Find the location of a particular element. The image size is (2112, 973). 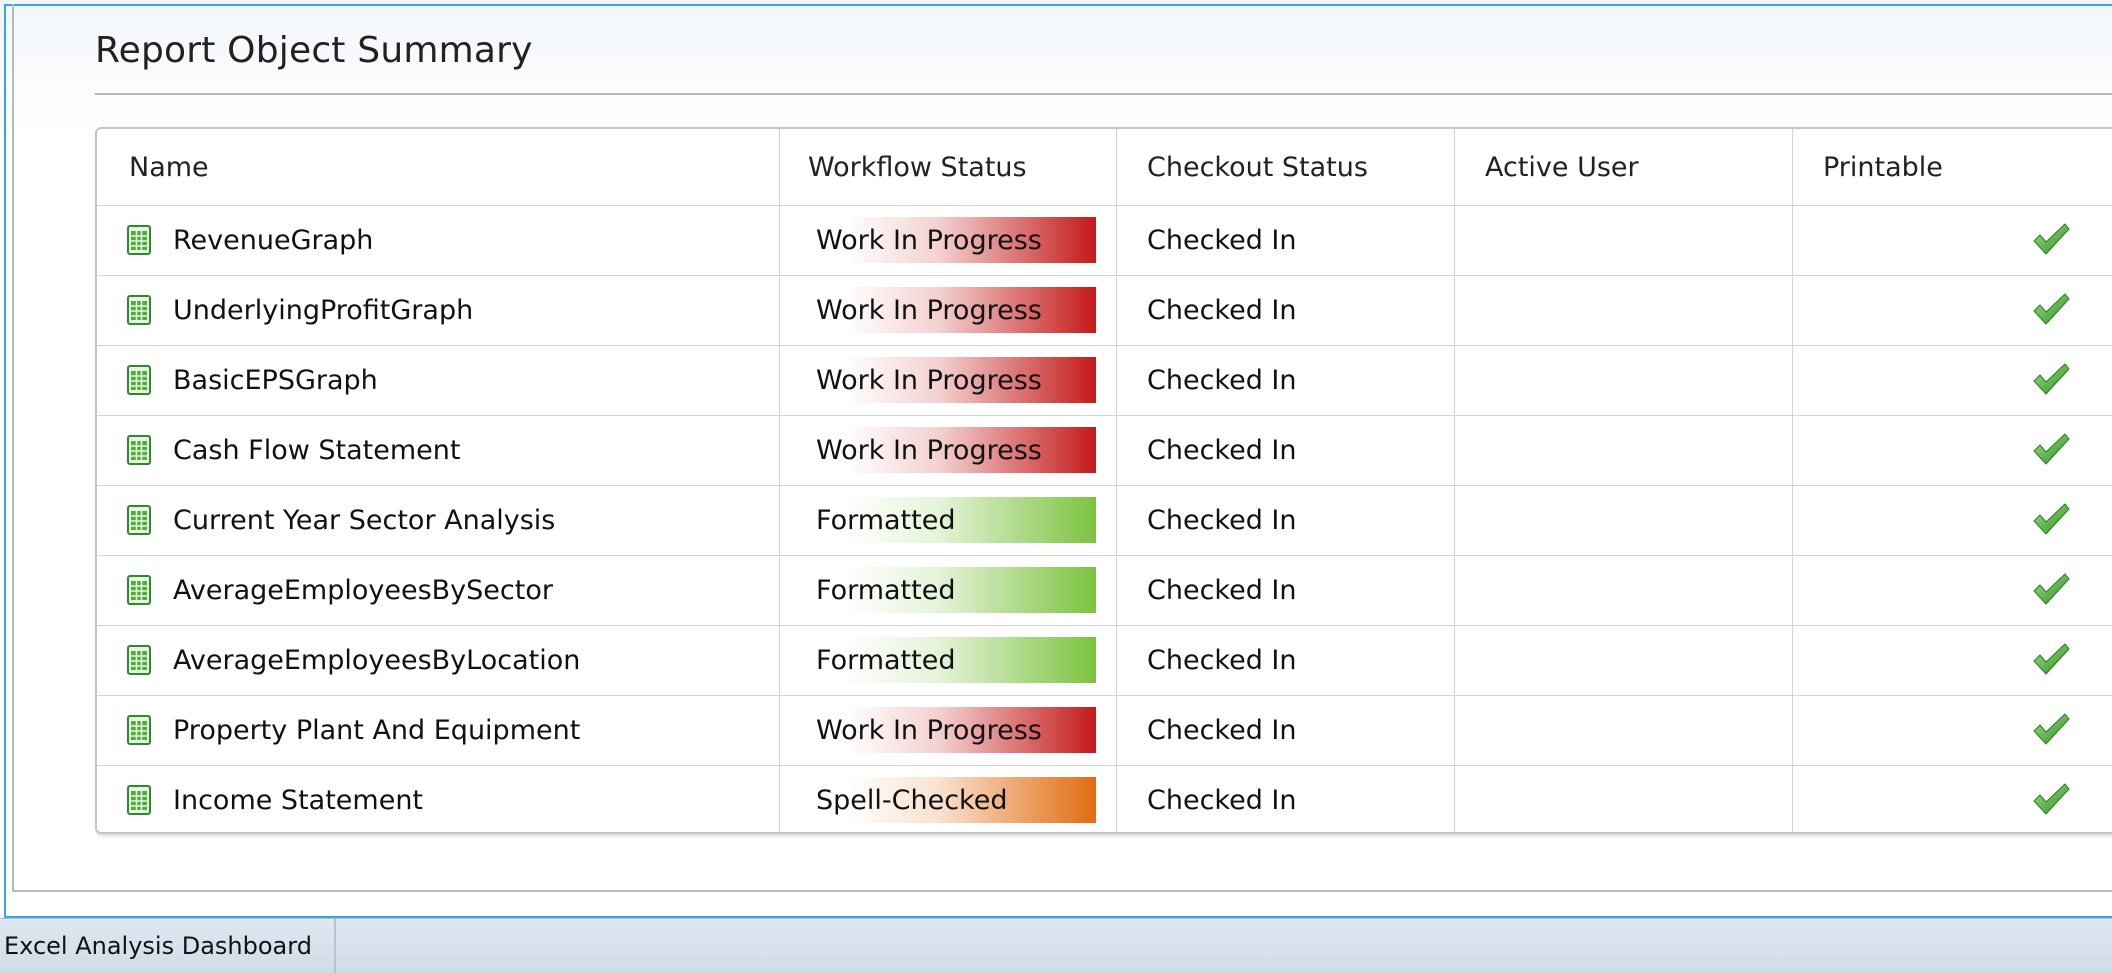

cell-name: Income Statement is located at coordinates (438, 798).